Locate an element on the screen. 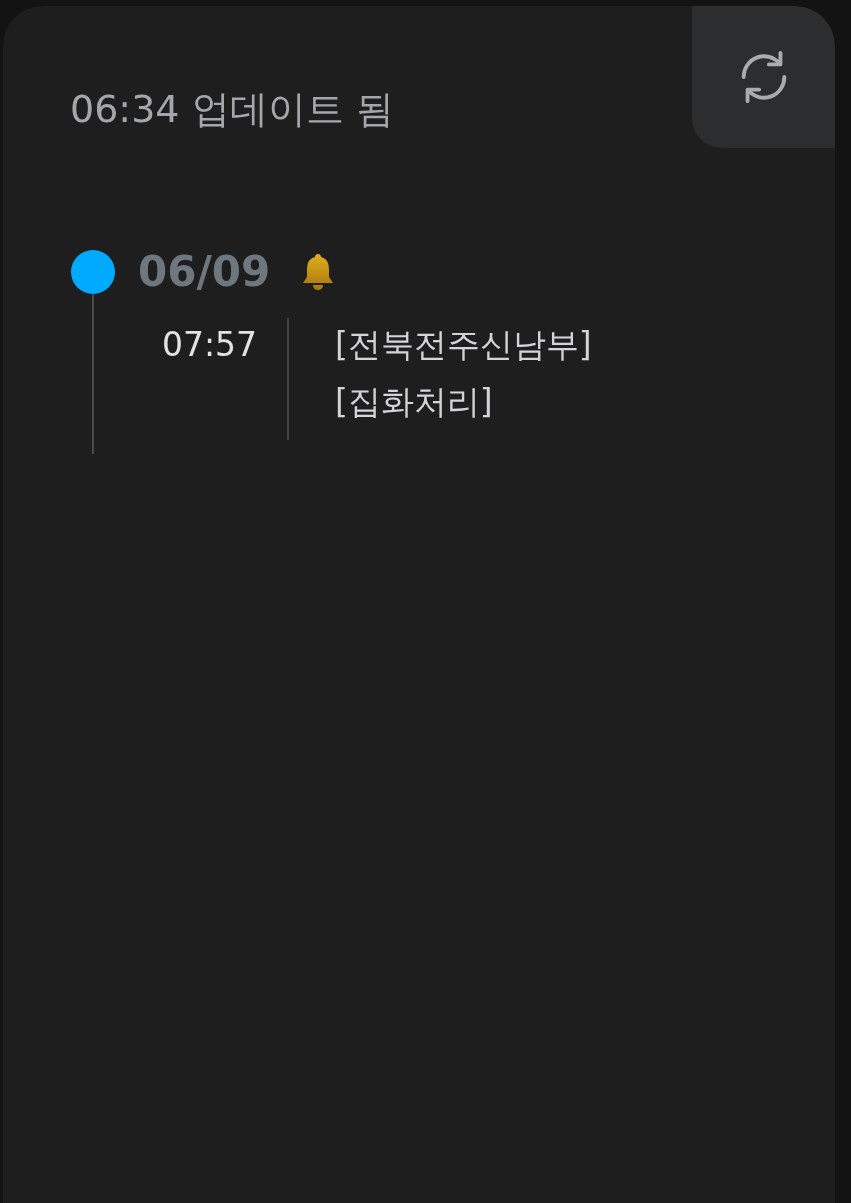 This screenshot has height=1203, width=851. refresh-button is located at coordinates (763, 77).